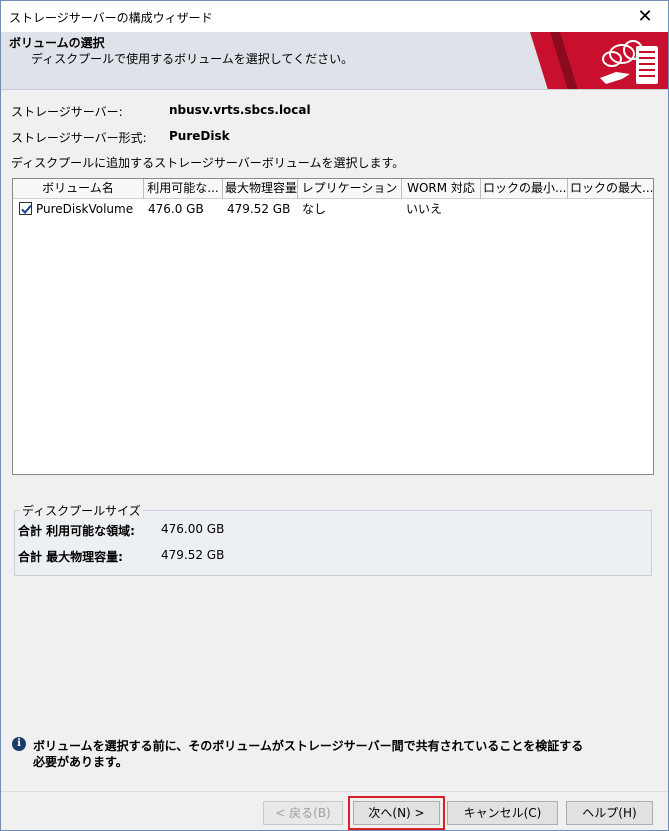 Image resolution: width=669 pixels, height=831 pixels. What do you see at coordinates (334, 791) in the screenshot?
I see `footer-divider` at bounding box center [334, 791].